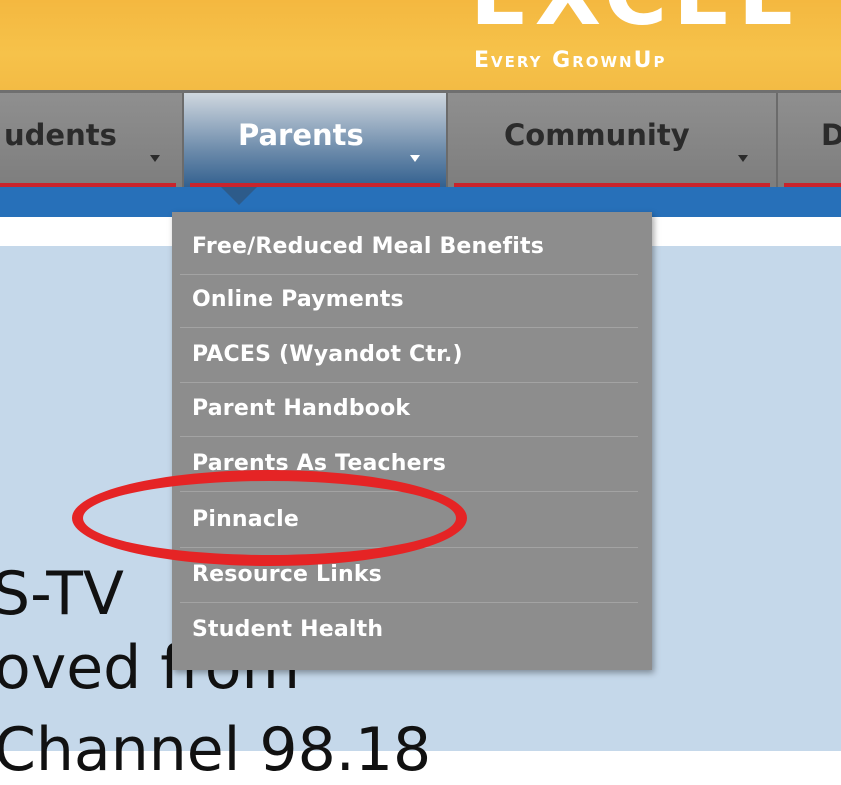 The height and width of the screenshot is (785, 841). Describe the element at coordinates (62, 594) in the screenshot. I see `content-heading: S-TV` at that location.